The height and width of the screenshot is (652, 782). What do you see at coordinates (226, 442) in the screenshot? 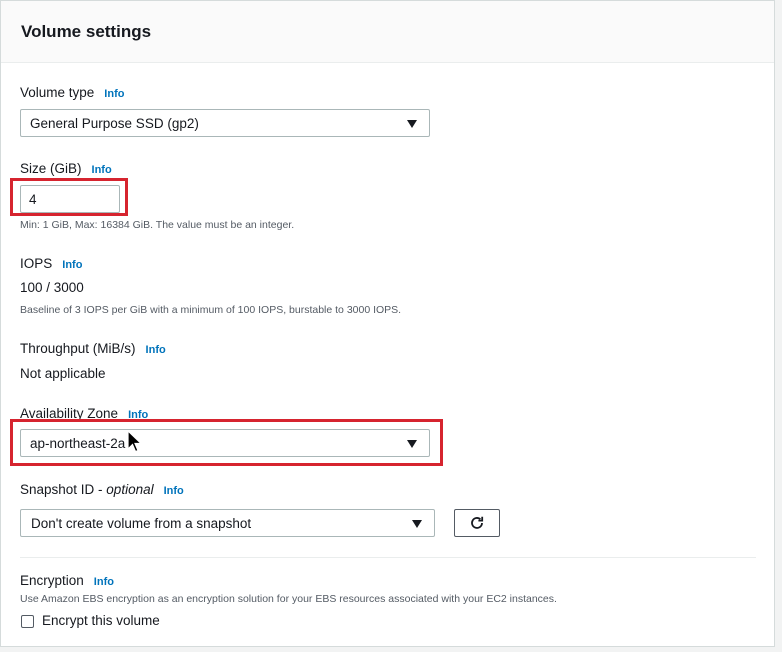
I see `az-highlight-box` at bounding box center [226, 442].